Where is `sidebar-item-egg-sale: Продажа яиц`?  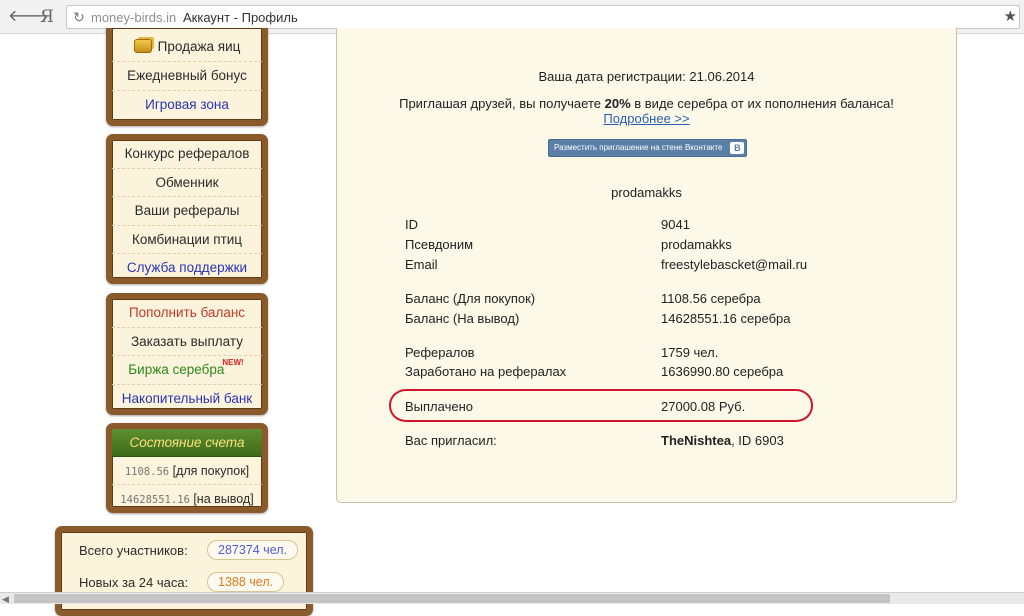 sidebar-item-egg-sale: Продажа яиц is located at coordinates (187, 45).